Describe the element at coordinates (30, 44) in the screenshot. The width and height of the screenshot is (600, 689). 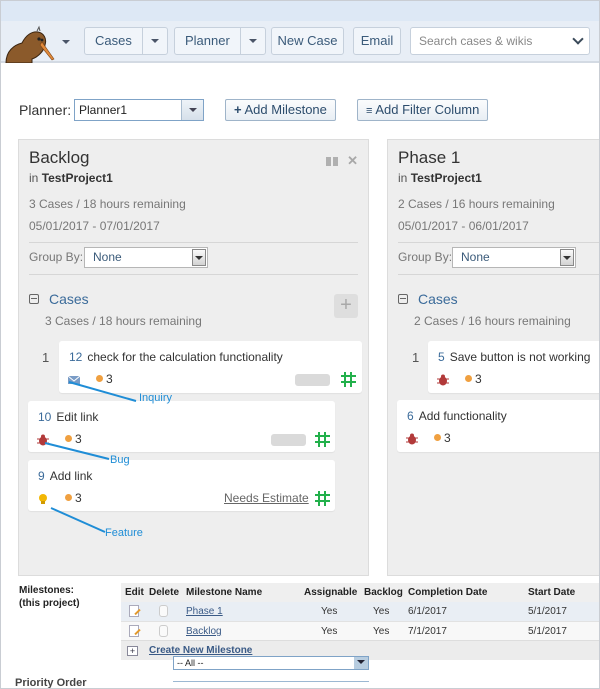
I see `kiwi-logo-icon` at that location.